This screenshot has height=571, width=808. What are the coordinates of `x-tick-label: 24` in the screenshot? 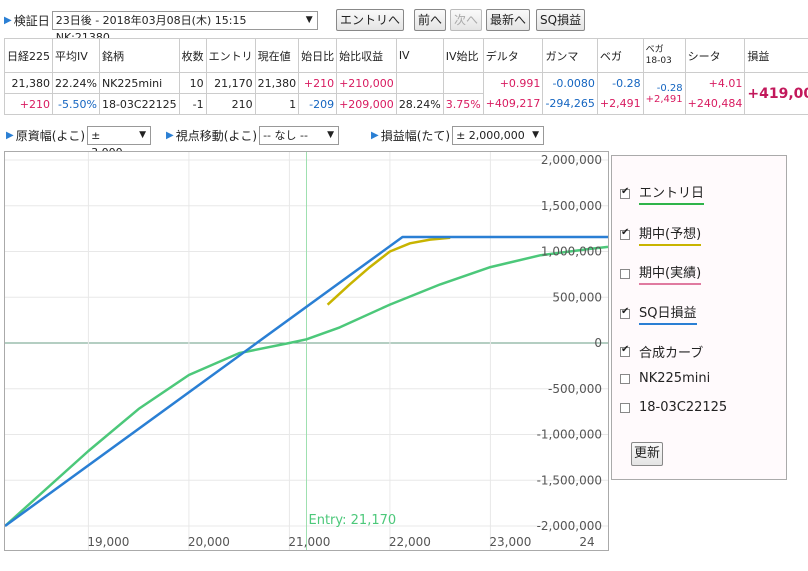 It's located at (586, 542).